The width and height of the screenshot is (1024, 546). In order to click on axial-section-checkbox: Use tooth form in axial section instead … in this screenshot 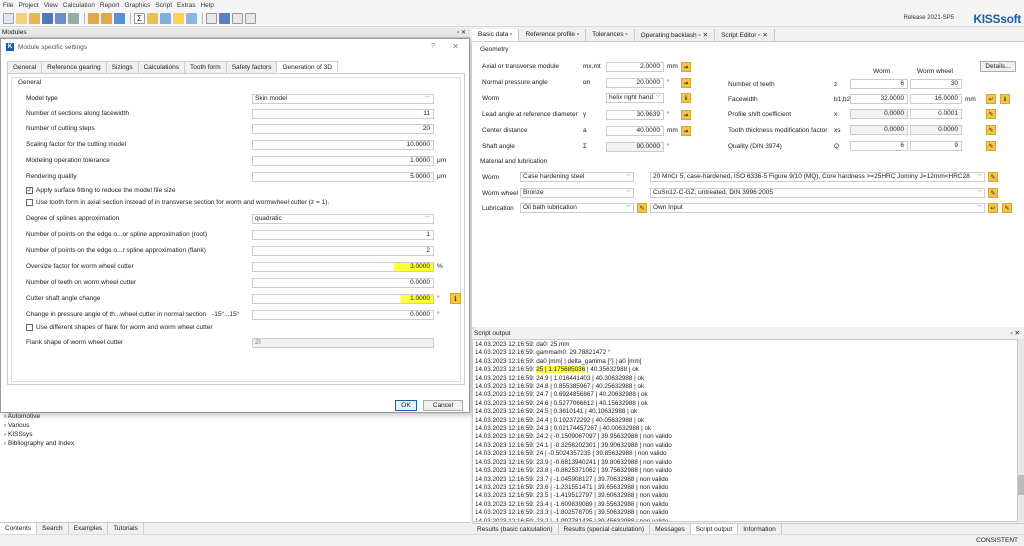, I will do `click(177, 202)`.